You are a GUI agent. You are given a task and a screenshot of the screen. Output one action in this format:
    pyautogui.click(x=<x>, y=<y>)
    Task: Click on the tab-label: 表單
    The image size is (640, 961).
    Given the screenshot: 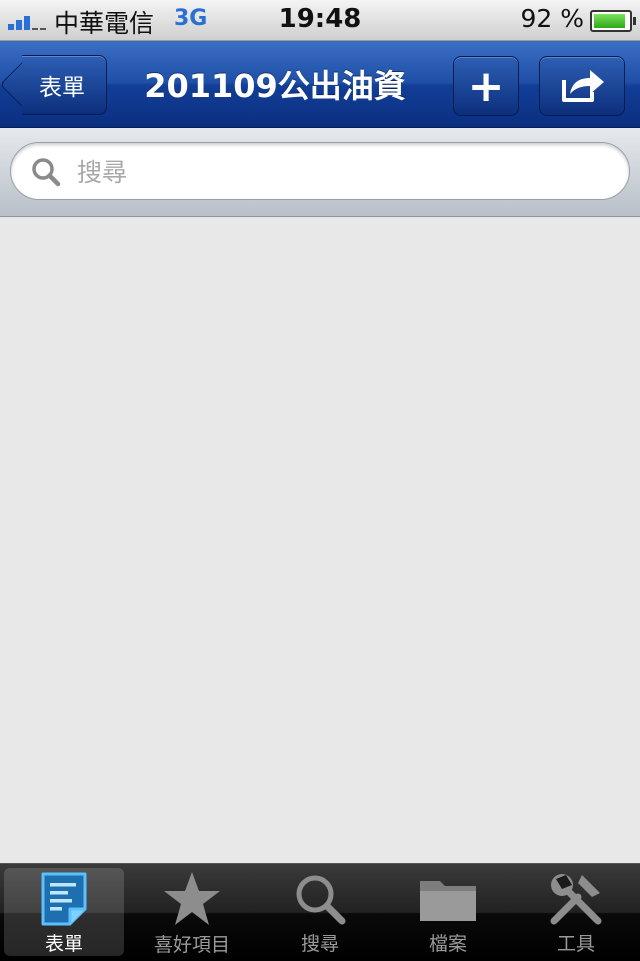 What is the action you would take?
    pyautogui.click(x=63, y=944)
    